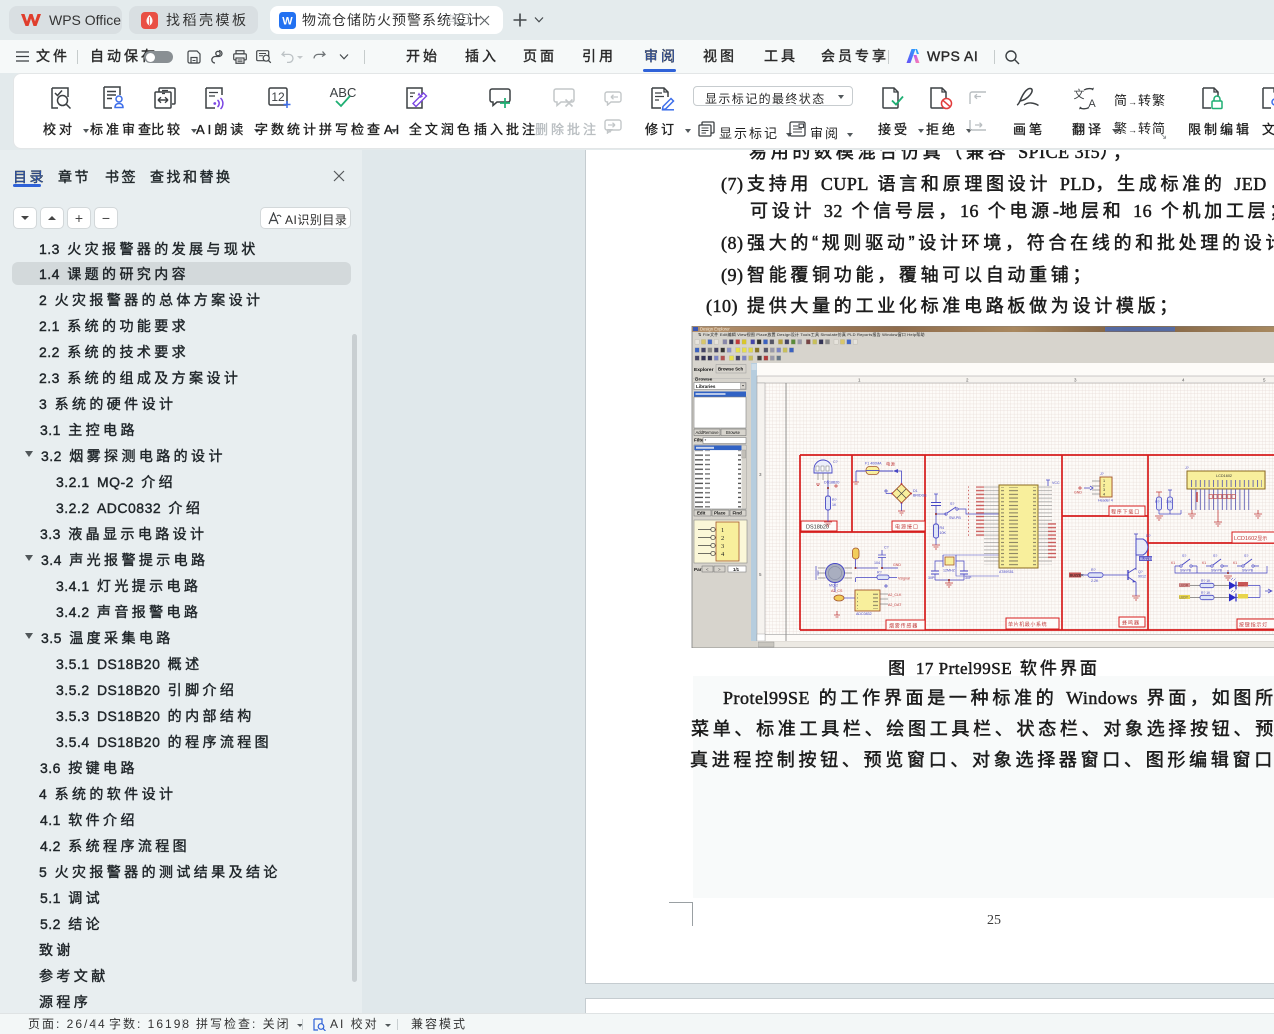  Describe the element at coordinates (831, 483) in the screenshot. I see `svg-text: DS18B20` at that location.